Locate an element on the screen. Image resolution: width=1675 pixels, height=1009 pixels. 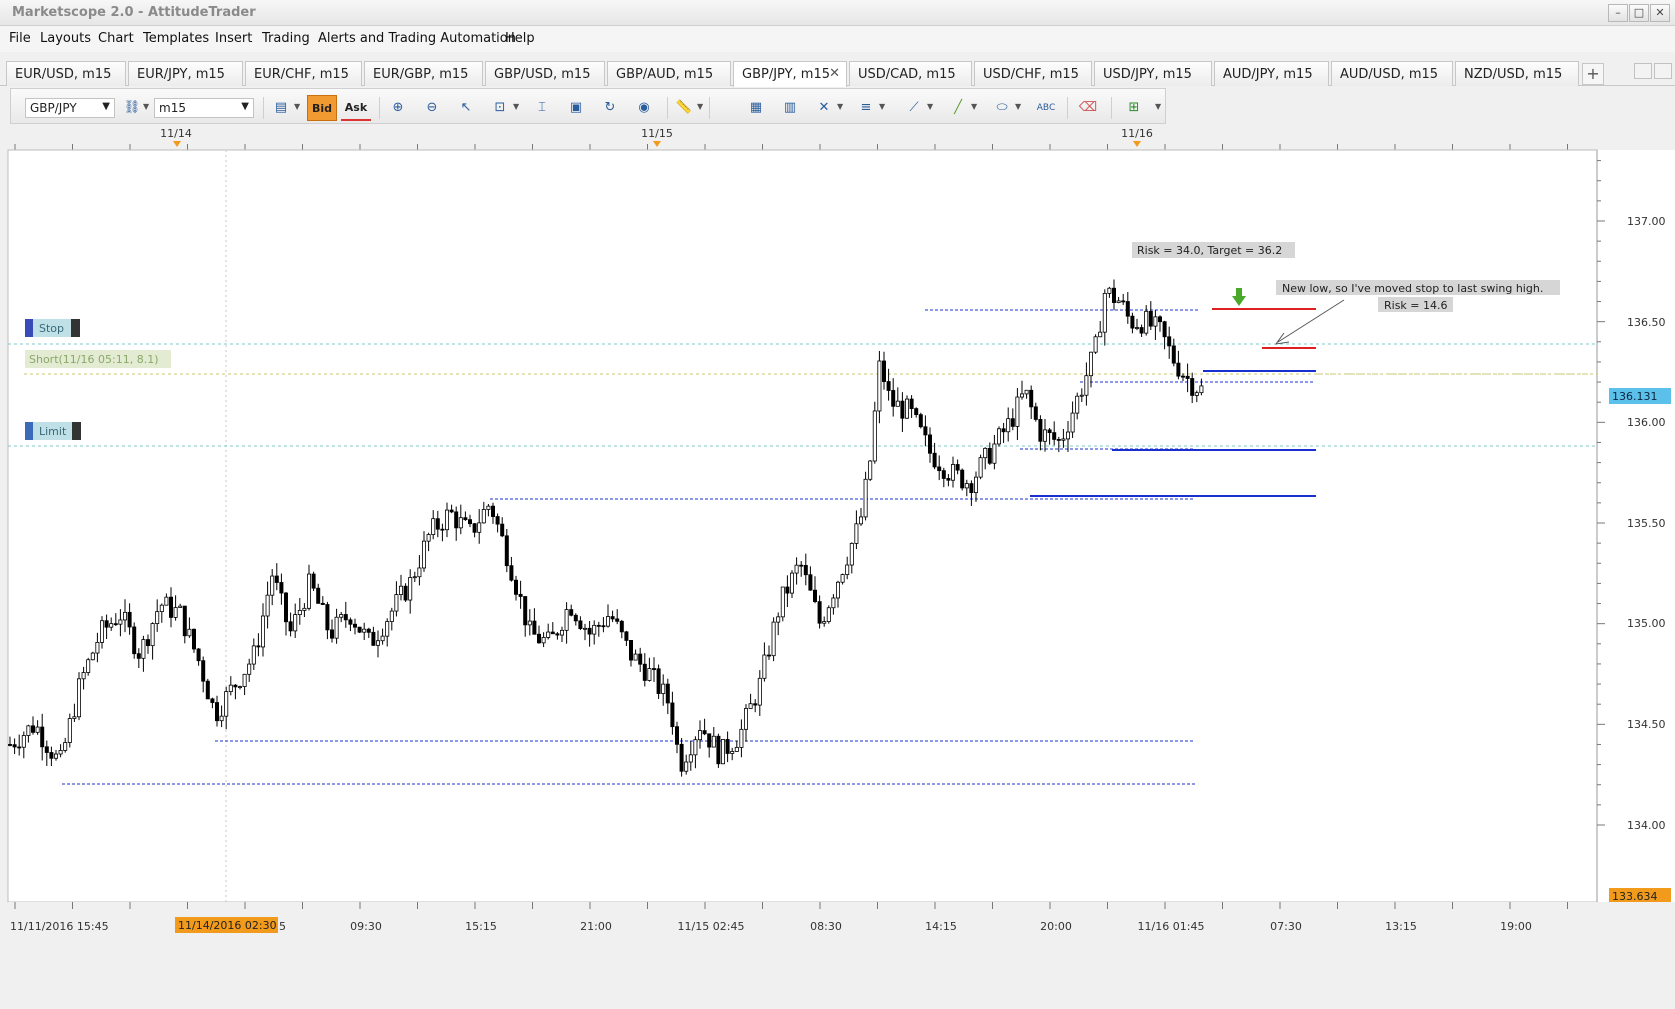
menu-help: Help is located at coordinates (520, 38).